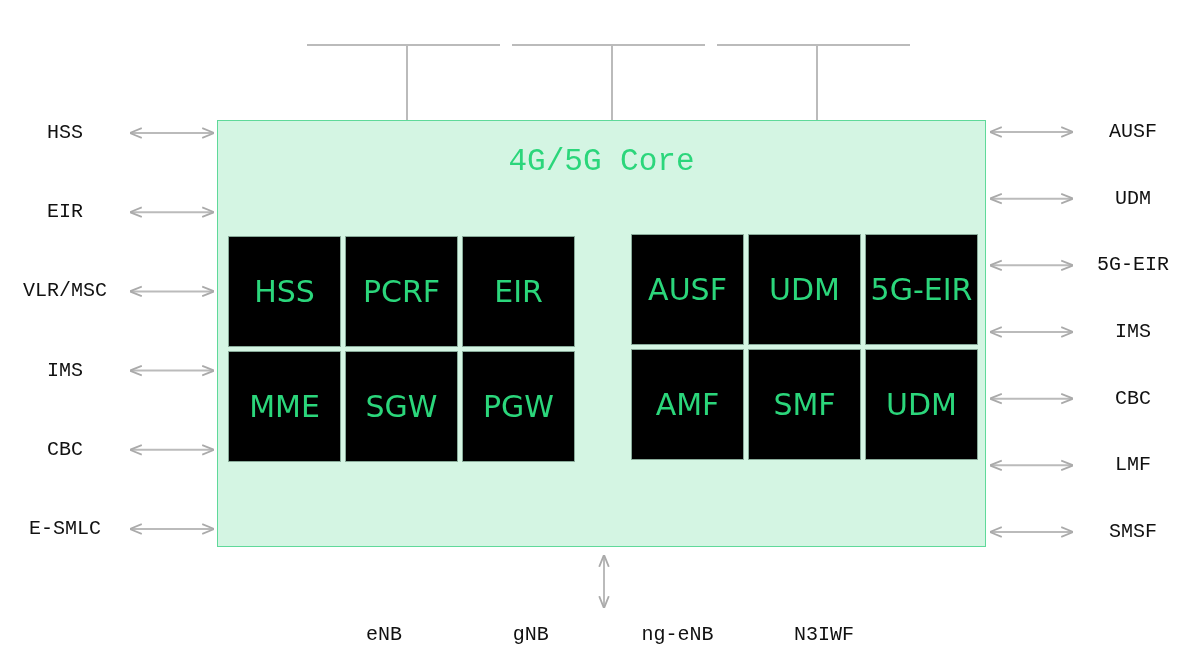 The image size is (1200, 662). What do you see at coordinates (921, 289) in the screenshot?
I see `function-block: 5G-EIR` at bounding box center [921, 289].